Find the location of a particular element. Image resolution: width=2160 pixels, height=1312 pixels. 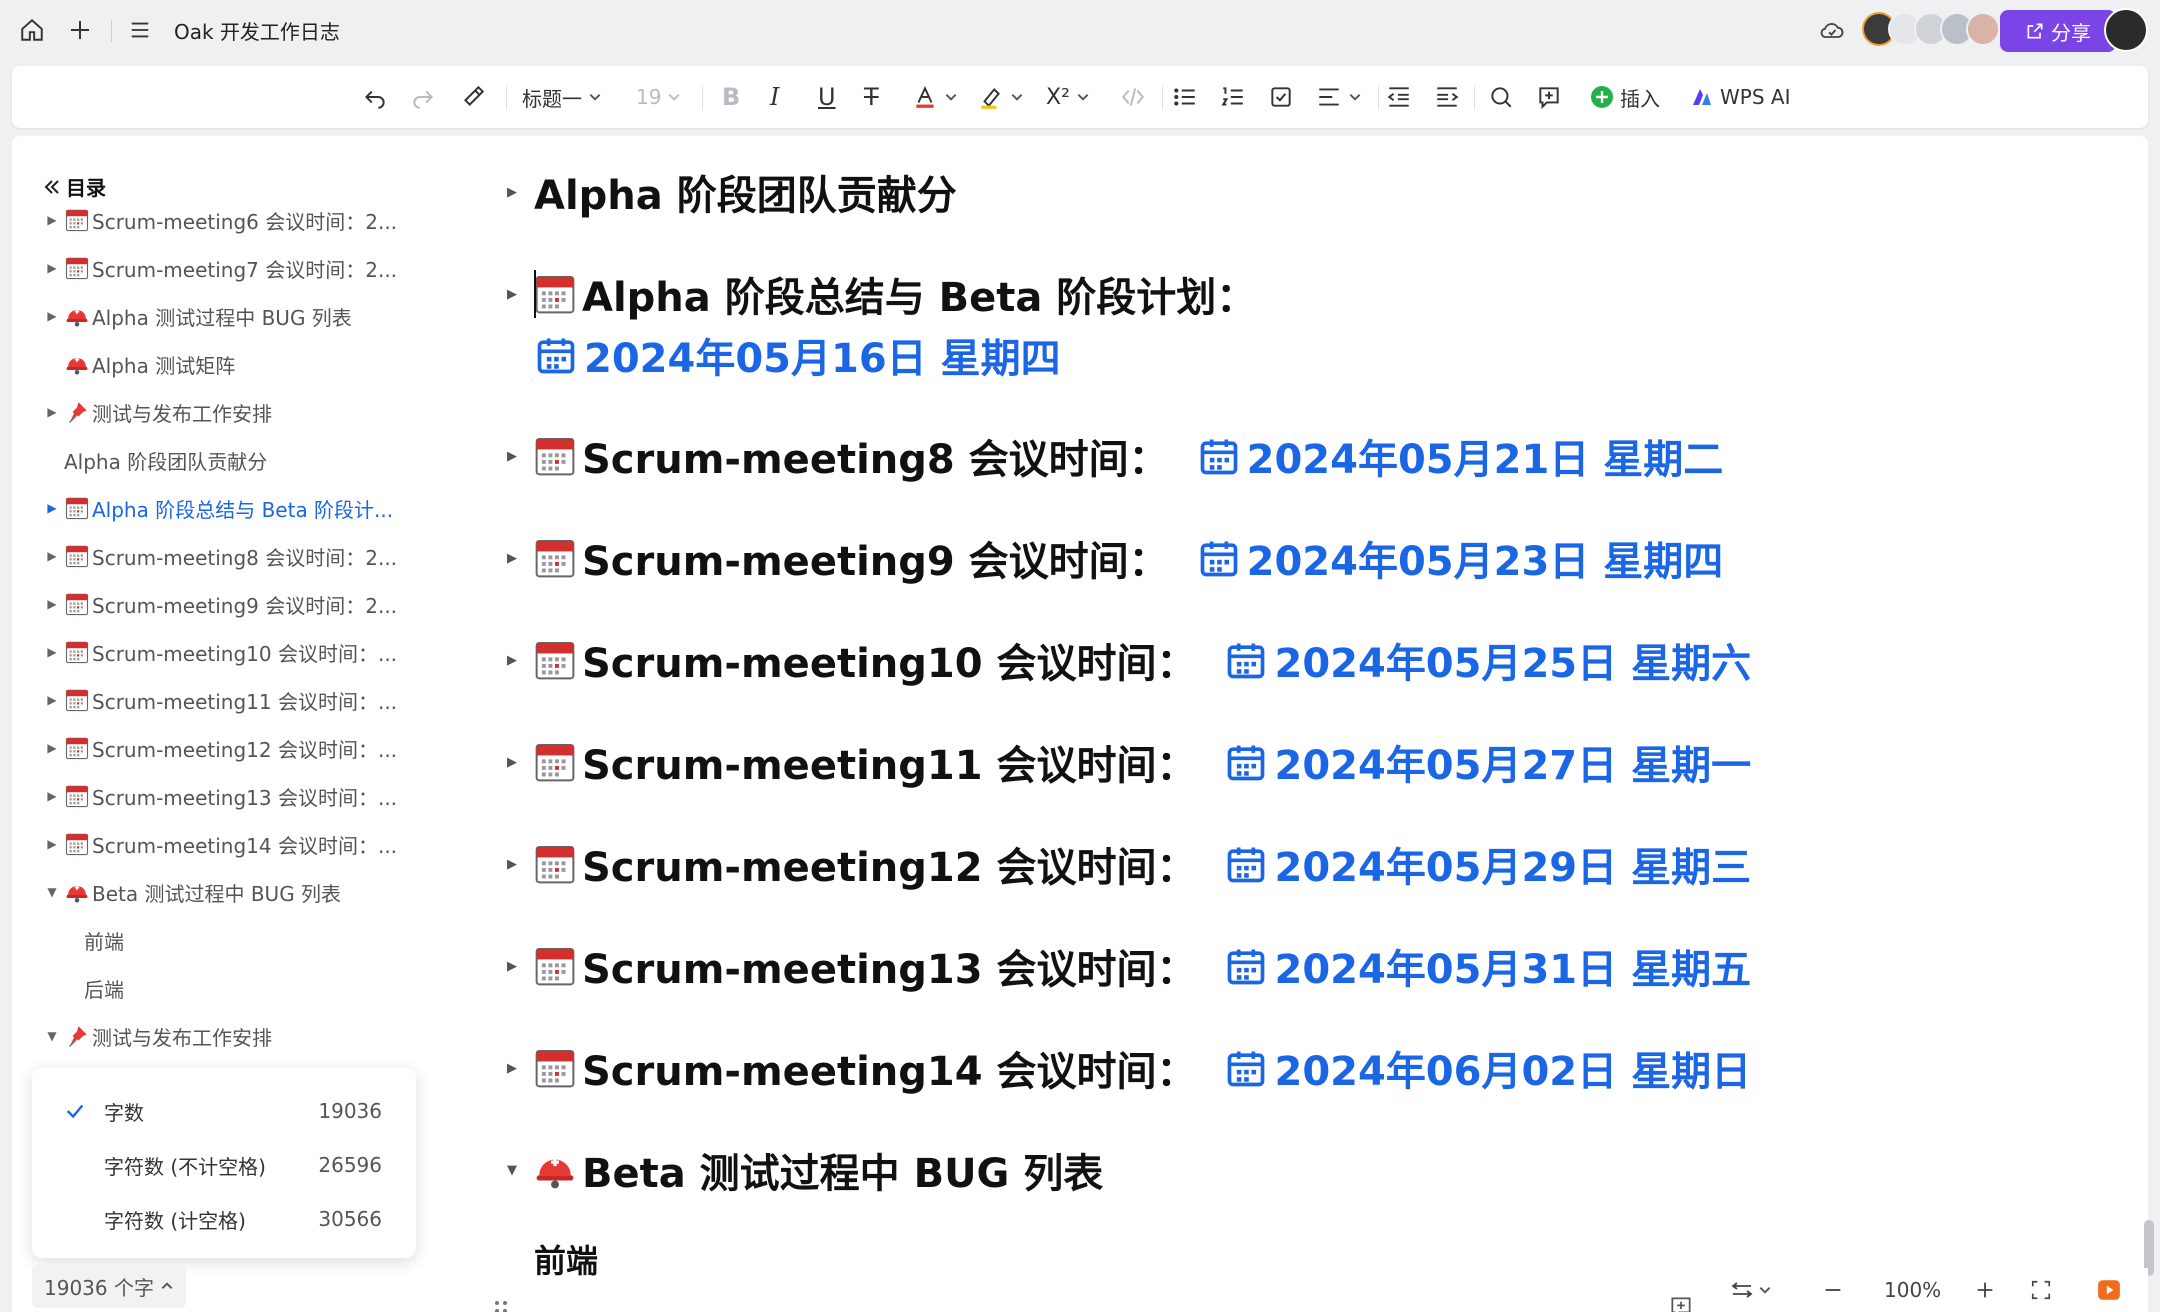

document-title: Oak 开发工作日志 is located at coordinates (257, 30).